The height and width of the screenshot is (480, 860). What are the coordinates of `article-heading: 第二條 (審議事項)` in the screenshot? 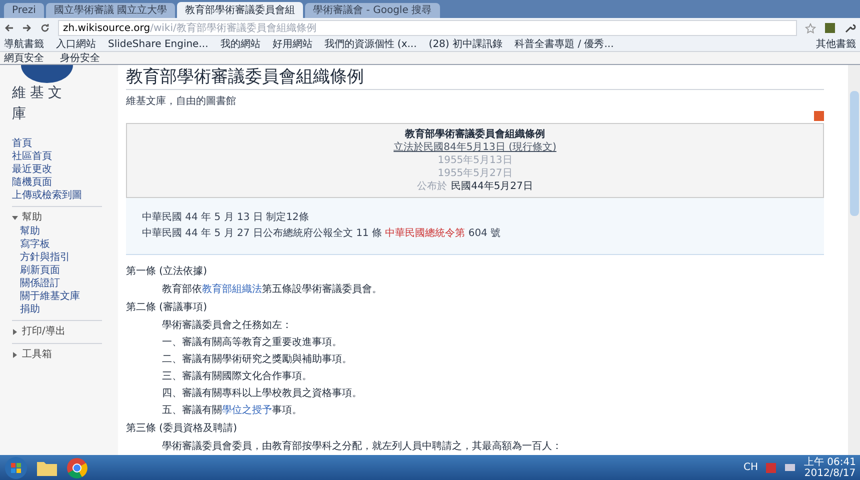 It's located at (167, 307).